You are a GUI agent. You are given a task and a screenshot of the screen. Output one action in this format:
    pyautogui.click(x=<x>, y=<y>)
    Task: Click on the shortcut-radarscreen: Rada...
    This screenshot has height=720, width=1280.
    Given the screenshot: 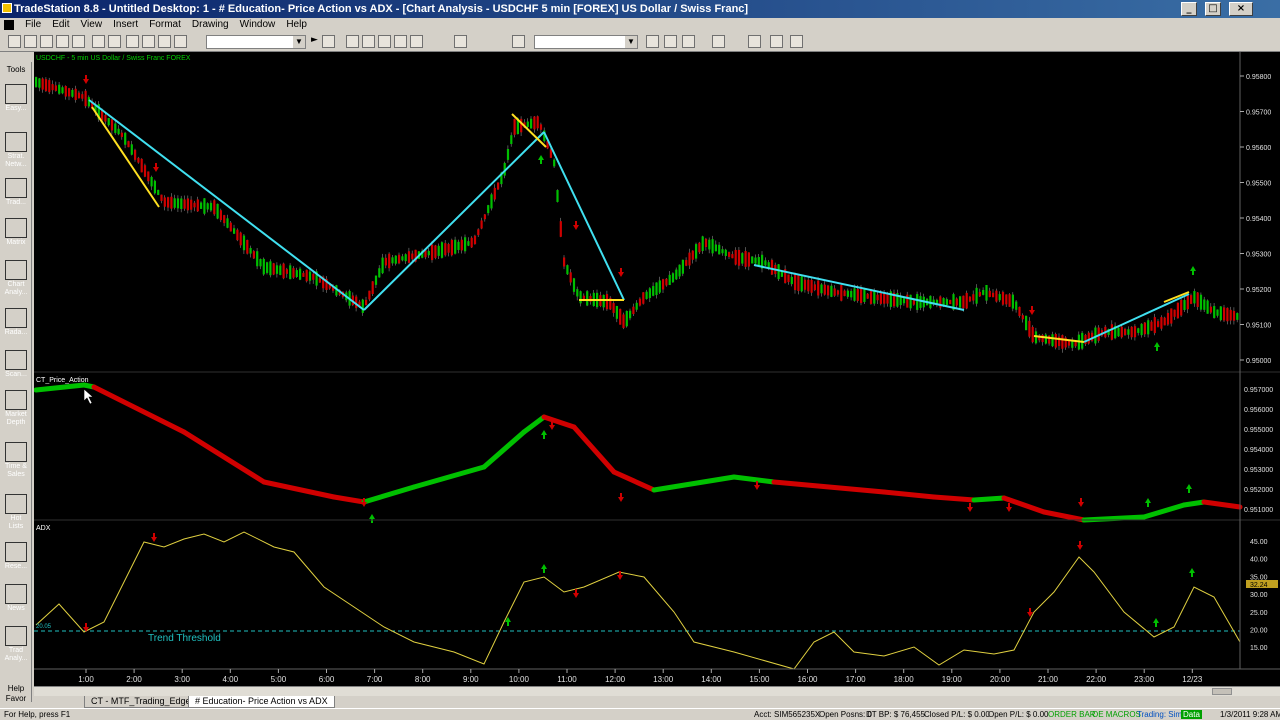 What is the action you would take?
    pyautogui.click(x=16, y=322)
    